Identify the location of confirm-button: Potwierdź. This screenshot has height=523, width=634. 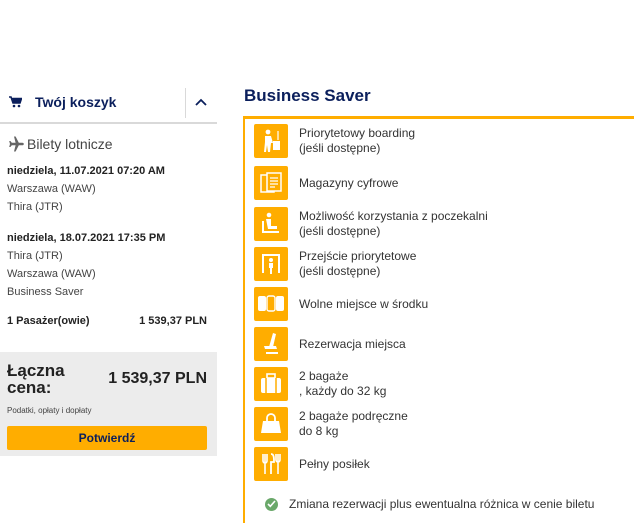
(107, 438).